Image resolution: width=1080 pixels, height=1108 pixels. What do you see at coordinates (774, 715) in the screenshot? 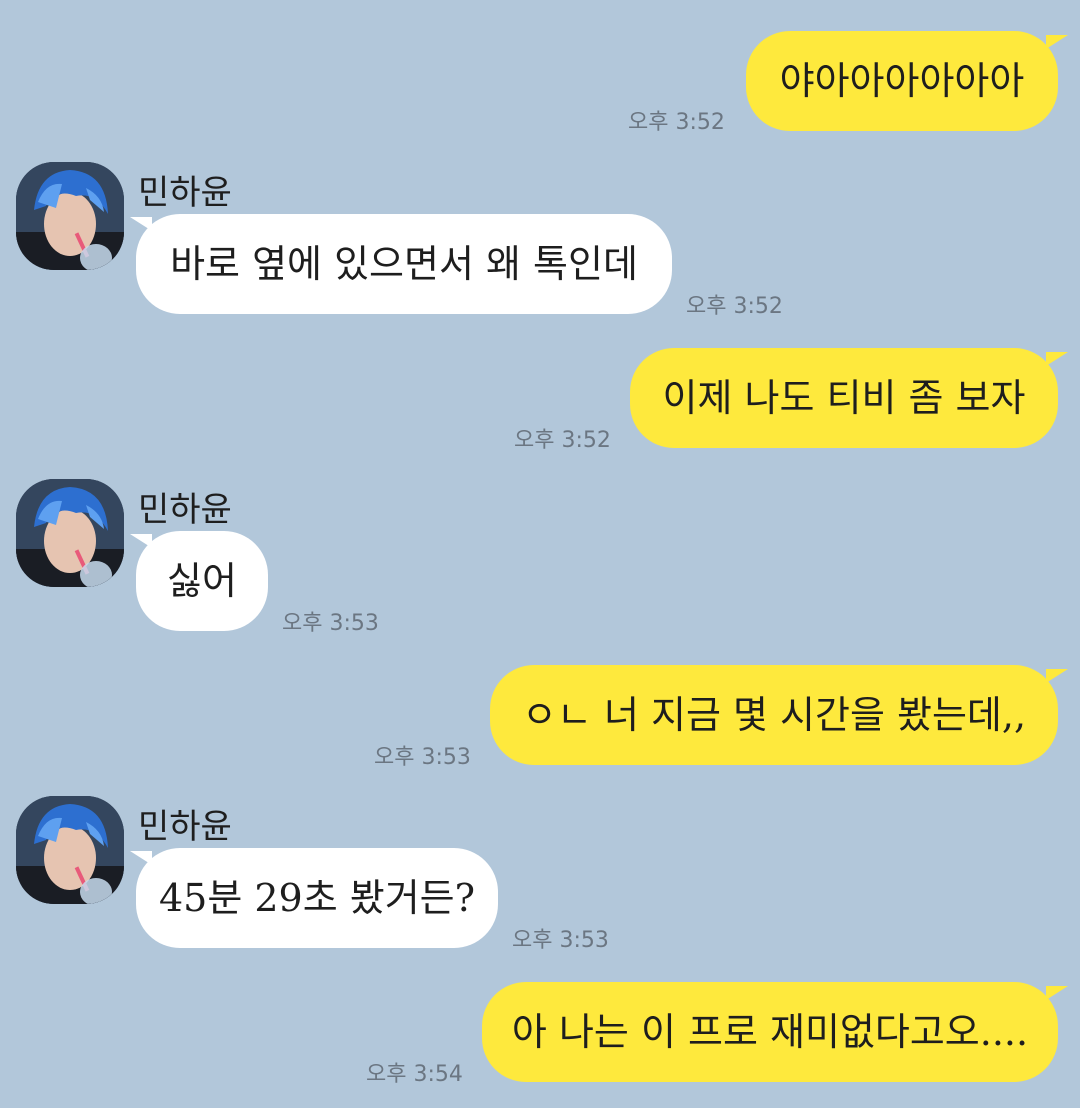
I see `message-bubble-sent: ㅇㄴ 너 지금 몇 시간을 봤는데,,` at bounding box center [774, 715].